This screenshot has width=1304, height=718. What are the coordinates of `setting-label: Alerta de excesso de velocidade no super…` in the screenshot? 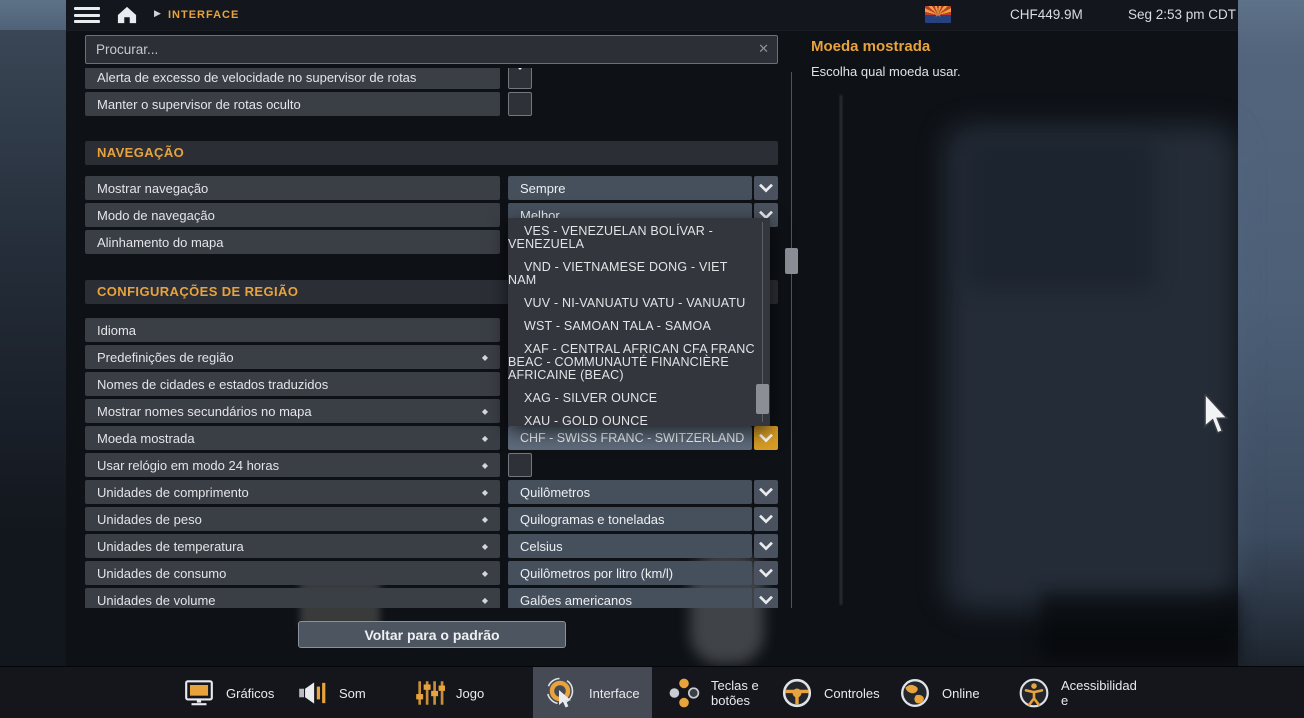 It's located at (257, 77).